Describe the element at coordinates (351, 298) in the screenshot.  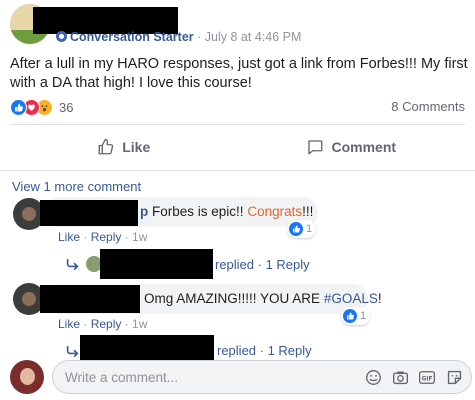
I see `comment-hashtag: #GOALS` at that location.